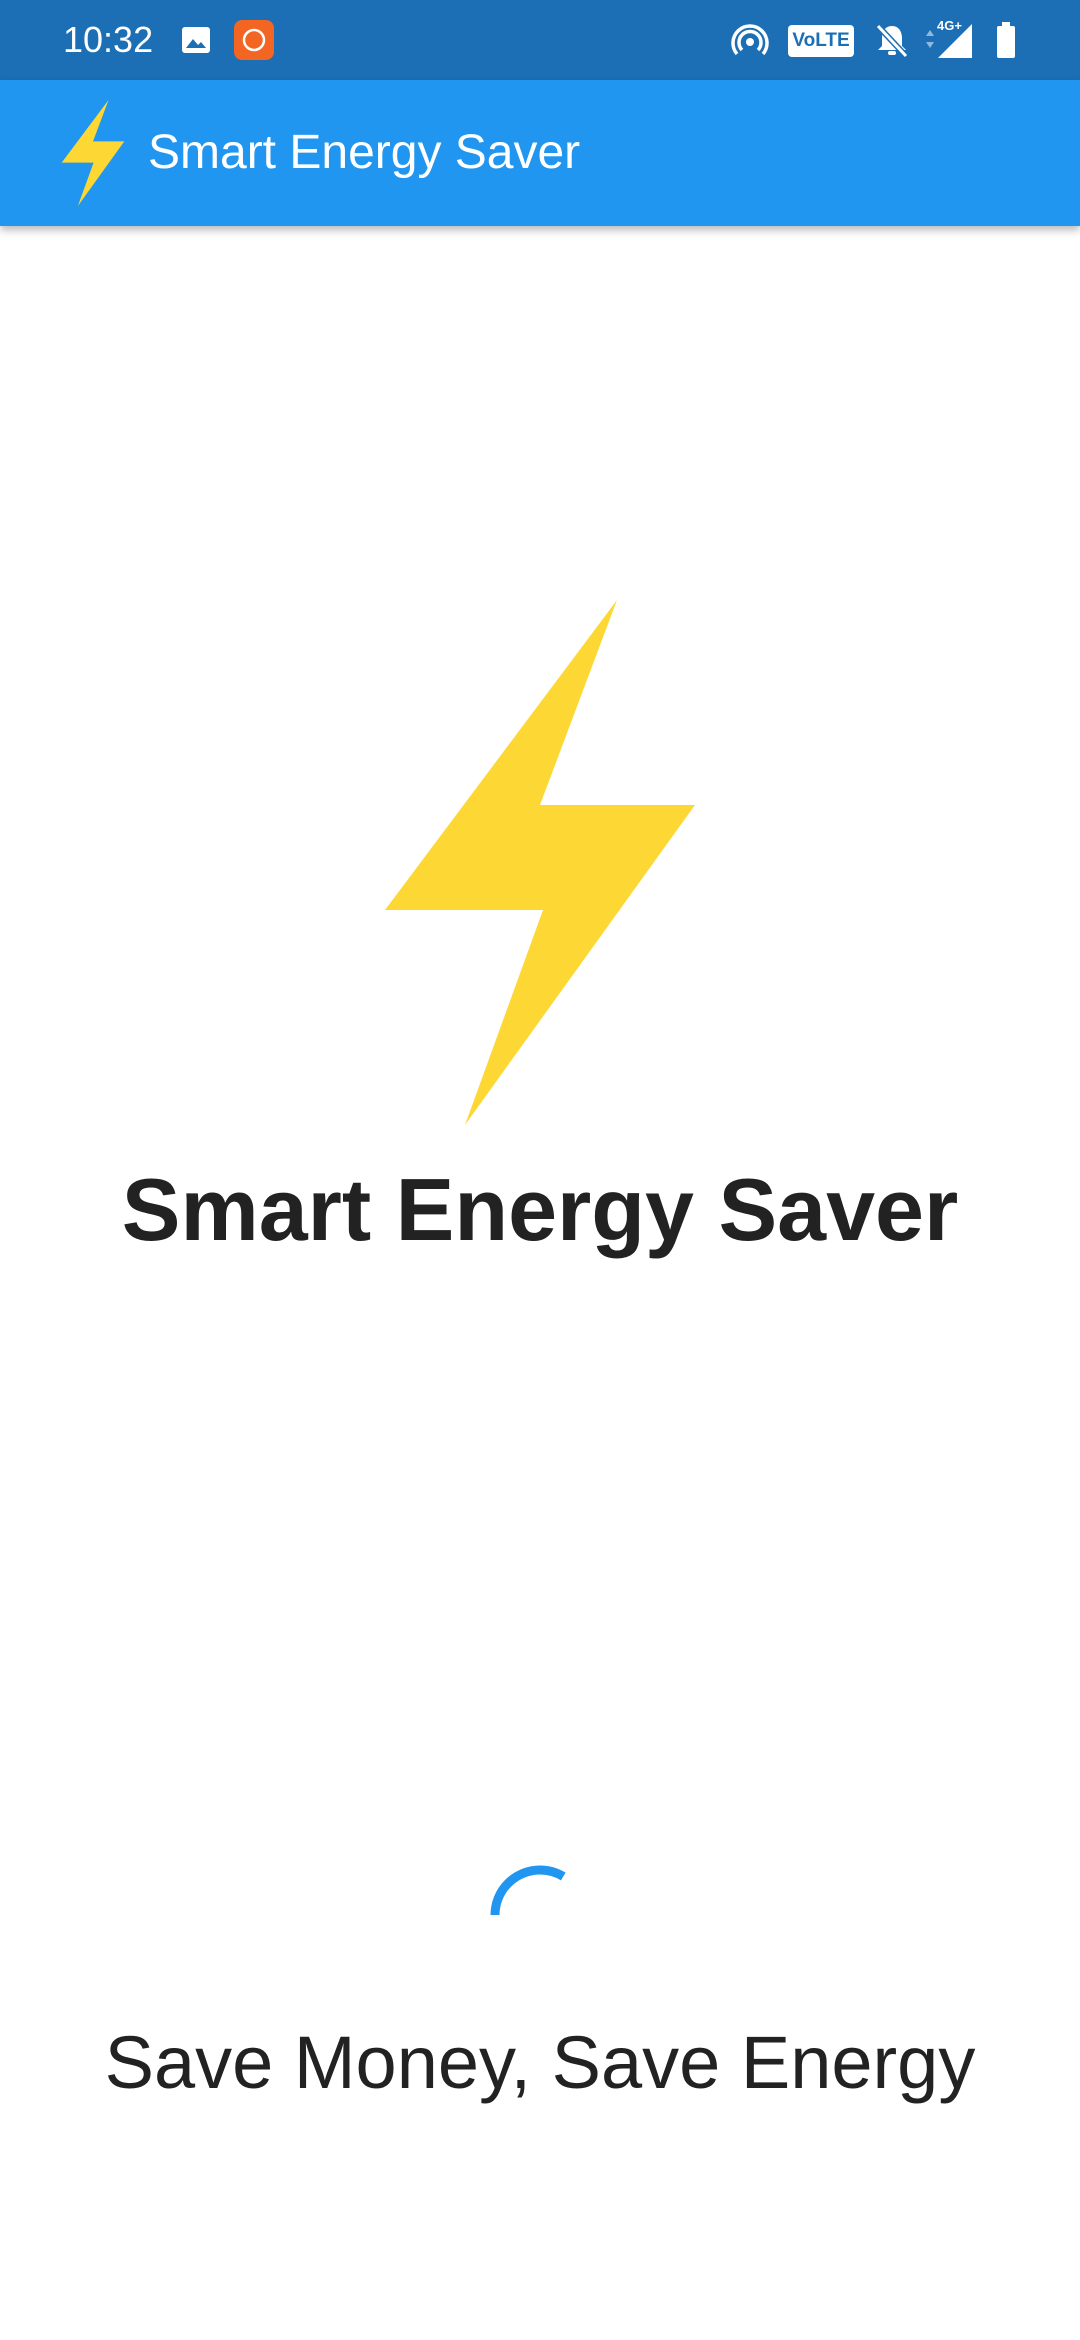  Describe the element at coordinates (750, 40) in the screenshot. I see `hotspot-icon` at that location.